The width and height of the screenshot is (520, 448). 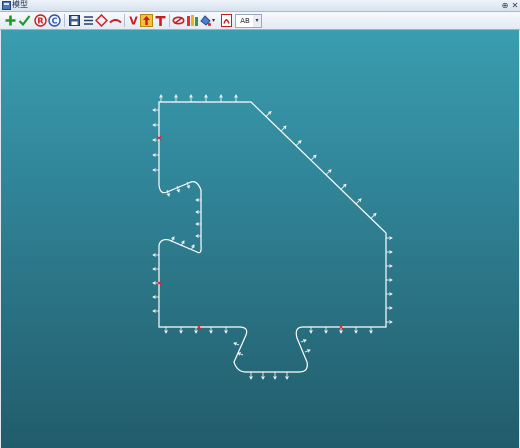 I want to click on arrow-up-icon, so click(x=146, y=20).